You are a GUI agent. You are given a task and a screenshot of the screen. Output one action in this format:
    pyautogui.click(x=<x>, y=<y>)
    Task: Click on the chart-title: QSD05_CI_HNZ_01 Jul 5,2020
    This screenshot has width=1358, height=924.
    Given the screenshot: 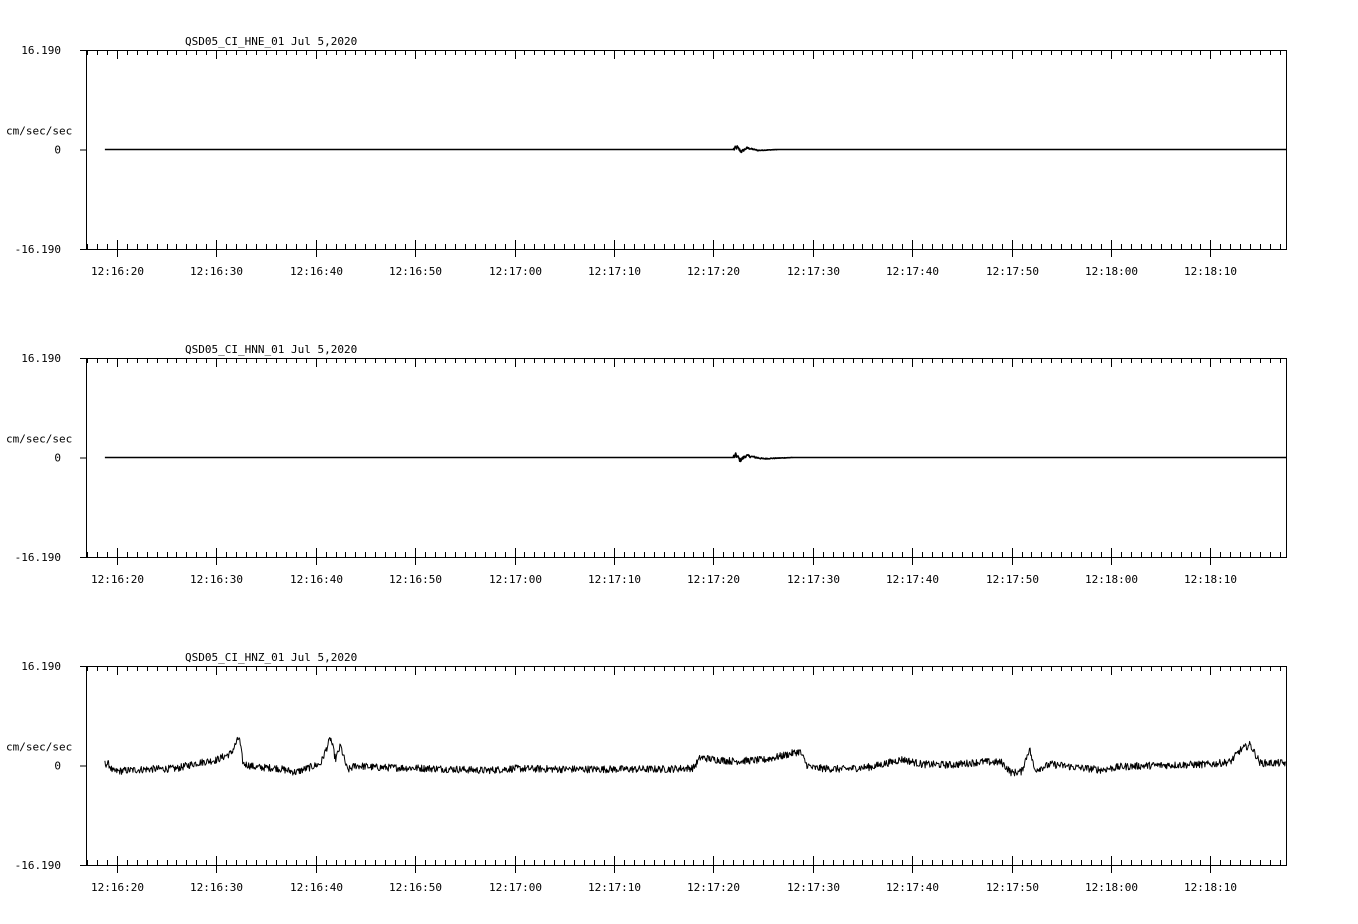 What is the action you would take?
    pyautogui.click(x=271, y=657)
    